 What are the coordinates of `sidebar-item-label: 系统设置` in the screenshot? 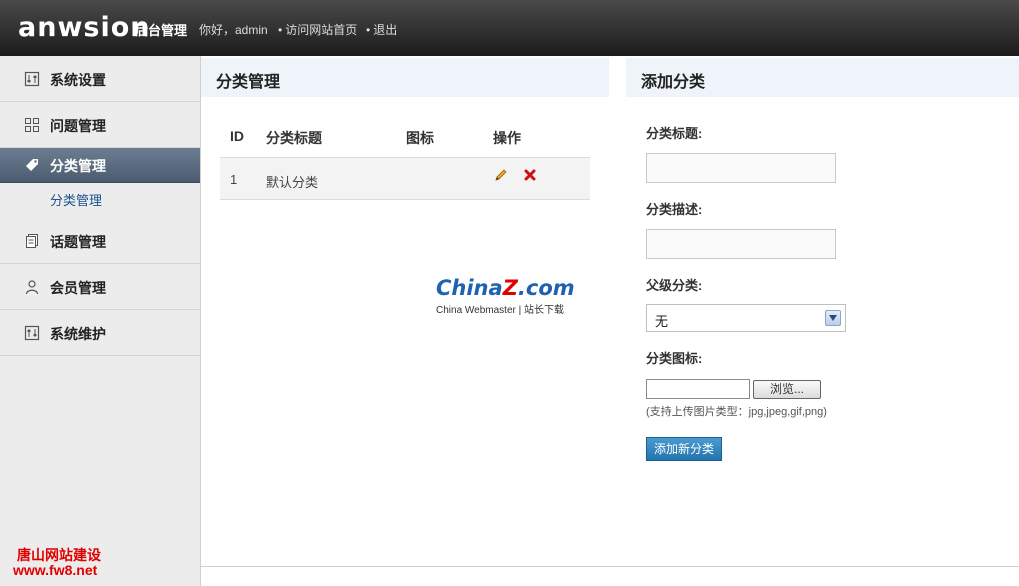 It's located at (78, 80).